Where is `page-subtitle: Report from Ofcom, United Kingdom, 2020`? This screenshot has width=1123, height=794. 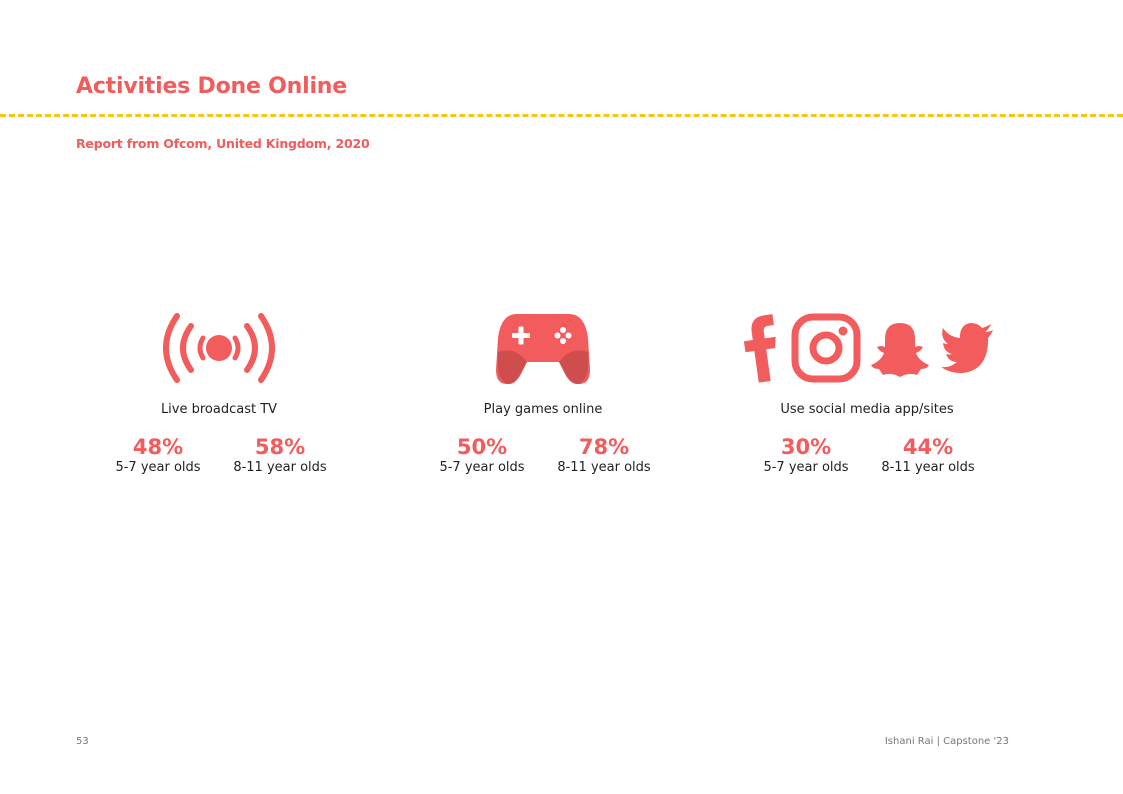 page-subtitle: Report from Ofcom, United Kingdom, 2020 is located at coordinates (223, 143).